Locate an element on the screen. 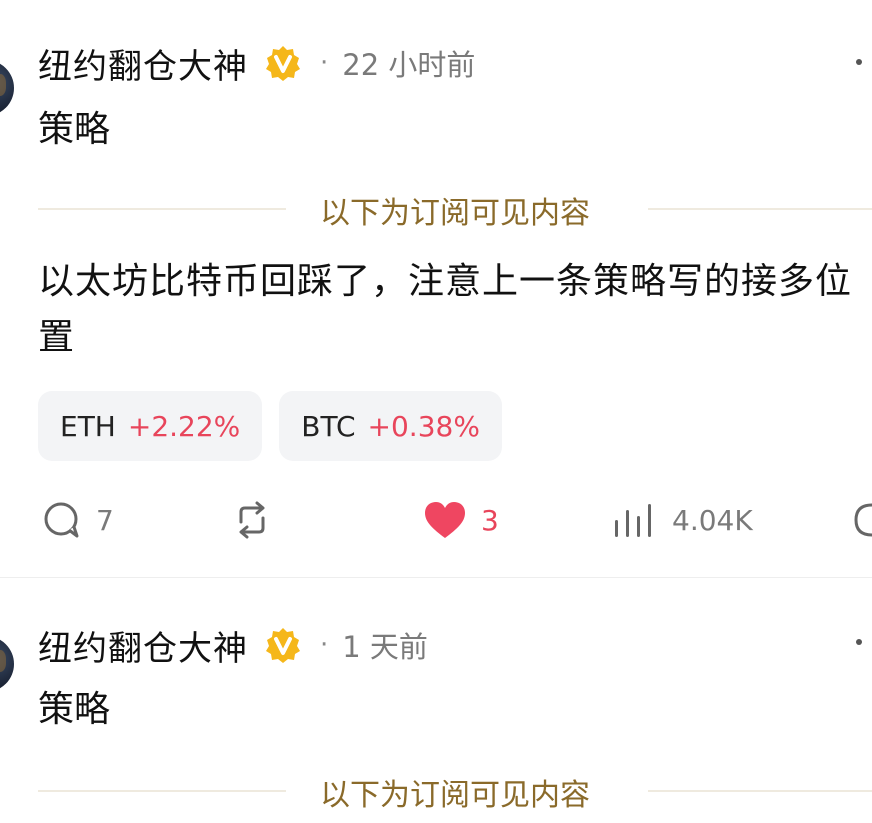  comment-button: 7 is located at coordinates (78, 520).